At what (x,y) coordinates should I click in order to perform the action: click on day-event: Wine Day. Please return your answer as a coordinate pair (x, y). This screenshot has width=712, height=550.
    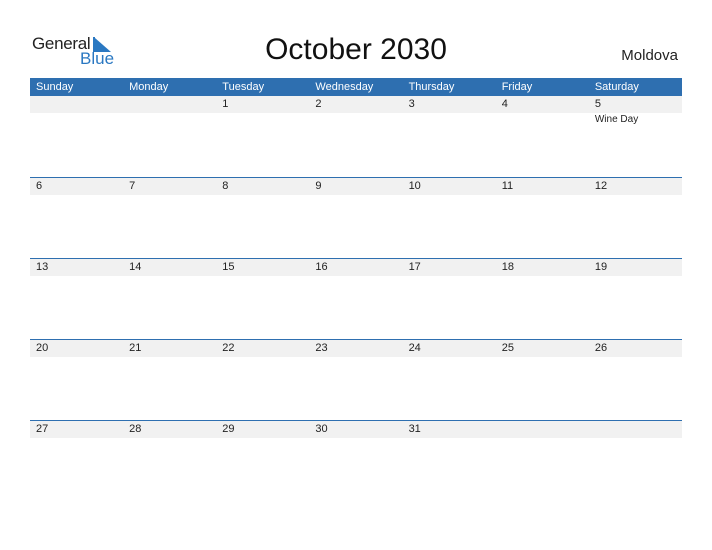
    Looking at the image, I should click on (616, 119).